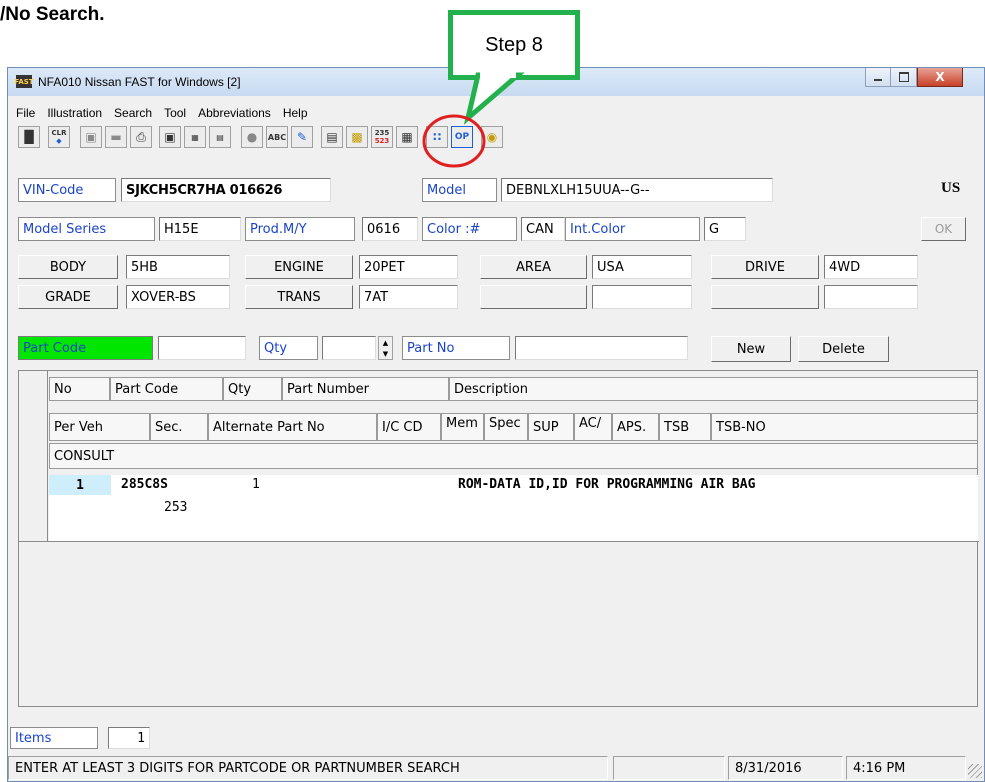  What do you see at coordinates (85, 348) in the screenshot?
I see `part-code-label: Part Code` at bounding box center [85, 348].